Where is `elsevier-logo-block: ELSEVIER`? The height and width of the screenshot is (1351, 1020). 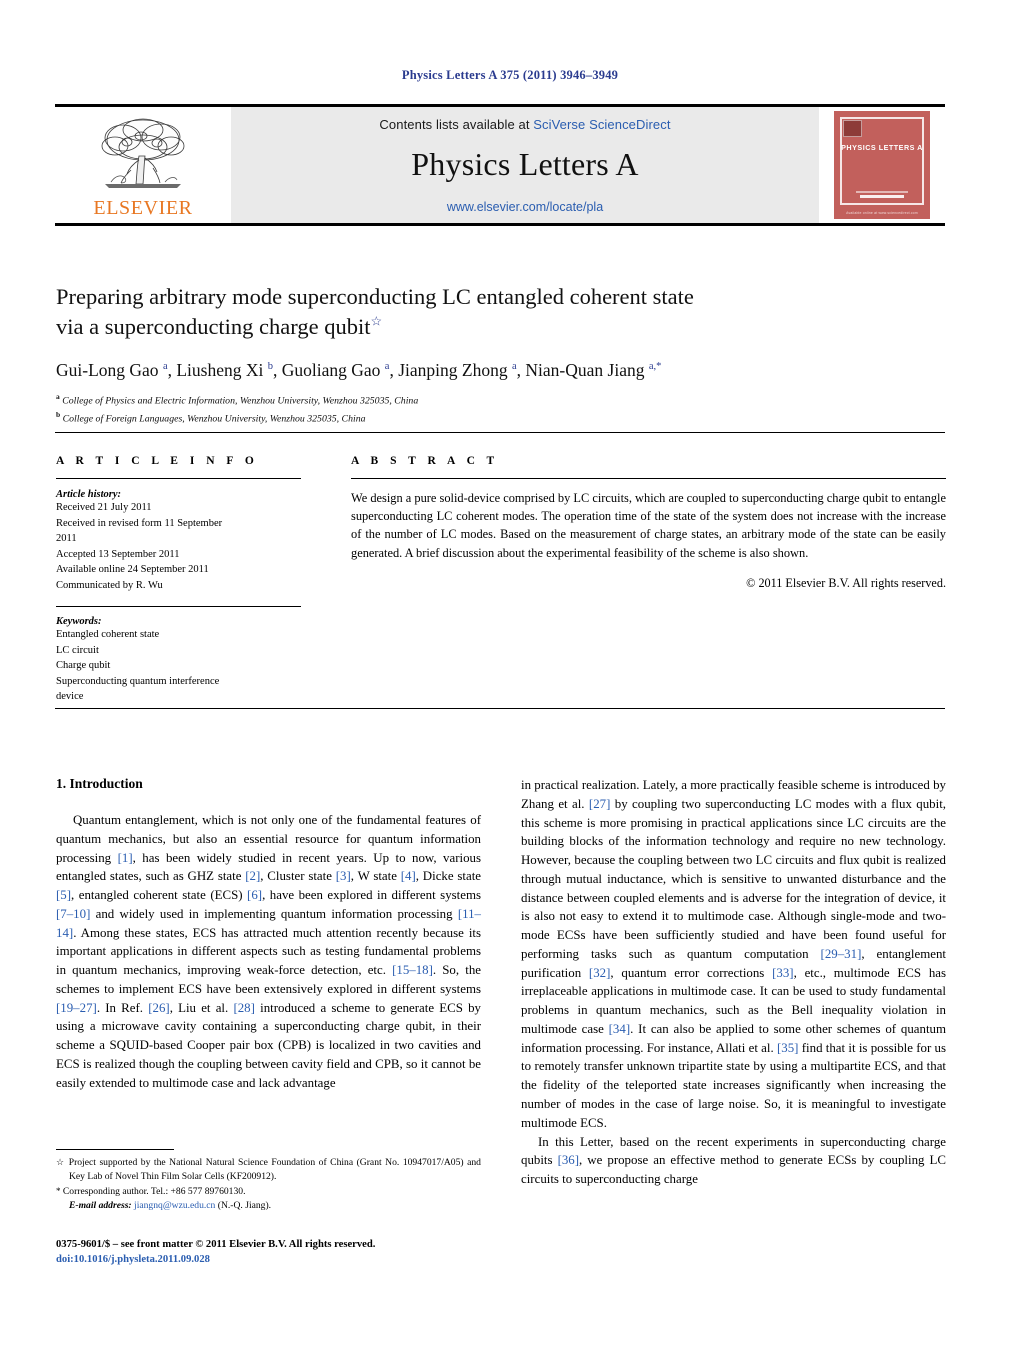
elsevier-logo-block: ELSEVIER is located at coordinates (143, 165).